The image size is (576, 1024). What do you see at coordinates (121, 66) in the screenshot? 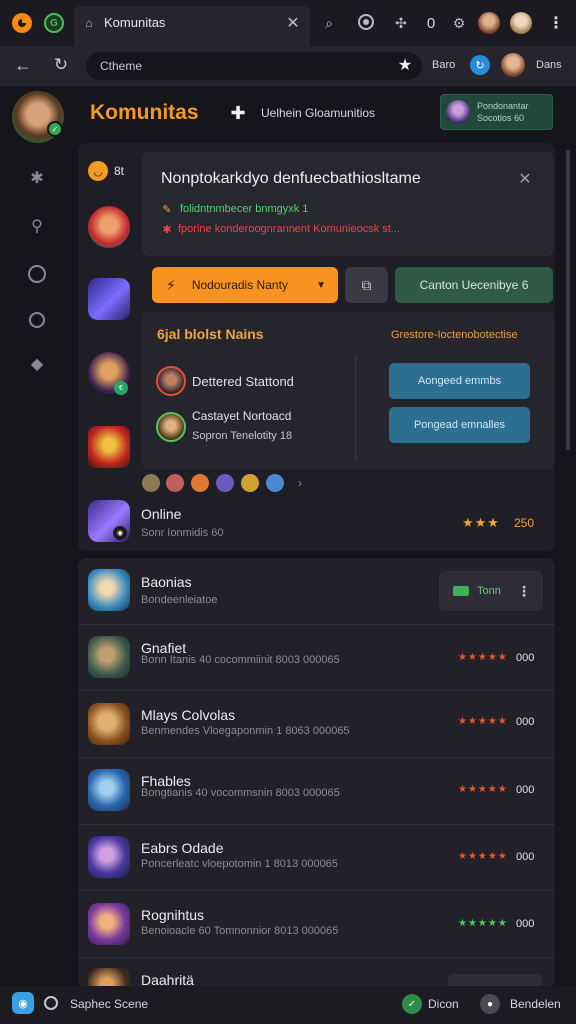
I see `address-text: Ctheme` at bounding box center [121, 66].